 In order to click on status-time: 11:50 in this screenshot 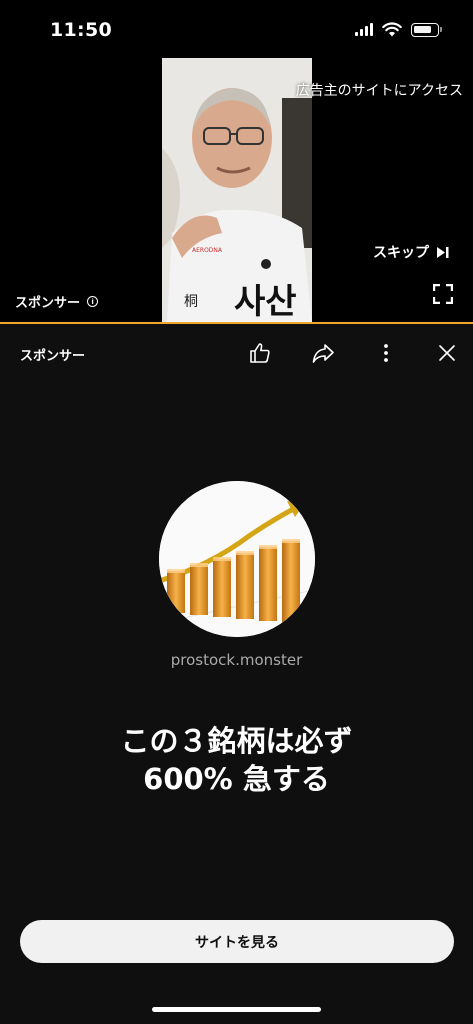, I will do `click(81, 30)`.